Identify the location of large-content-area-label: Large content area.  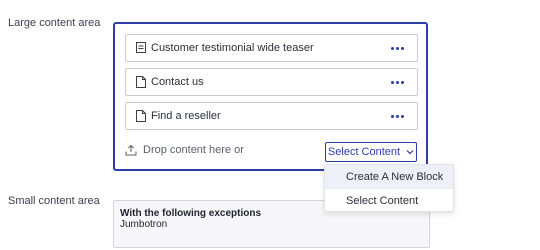
(54, 23).